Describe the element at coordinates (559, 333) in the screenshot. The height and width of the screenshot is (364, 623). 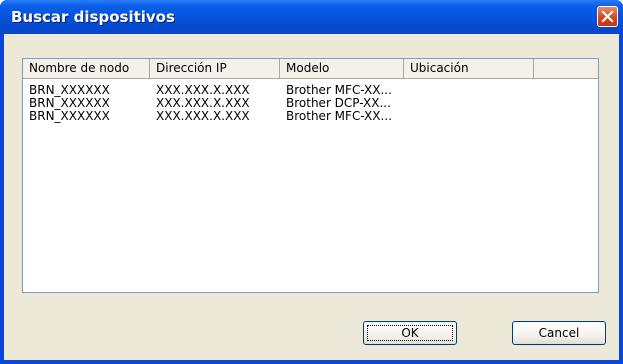
I see `cancel-button: Cancel` at that location.